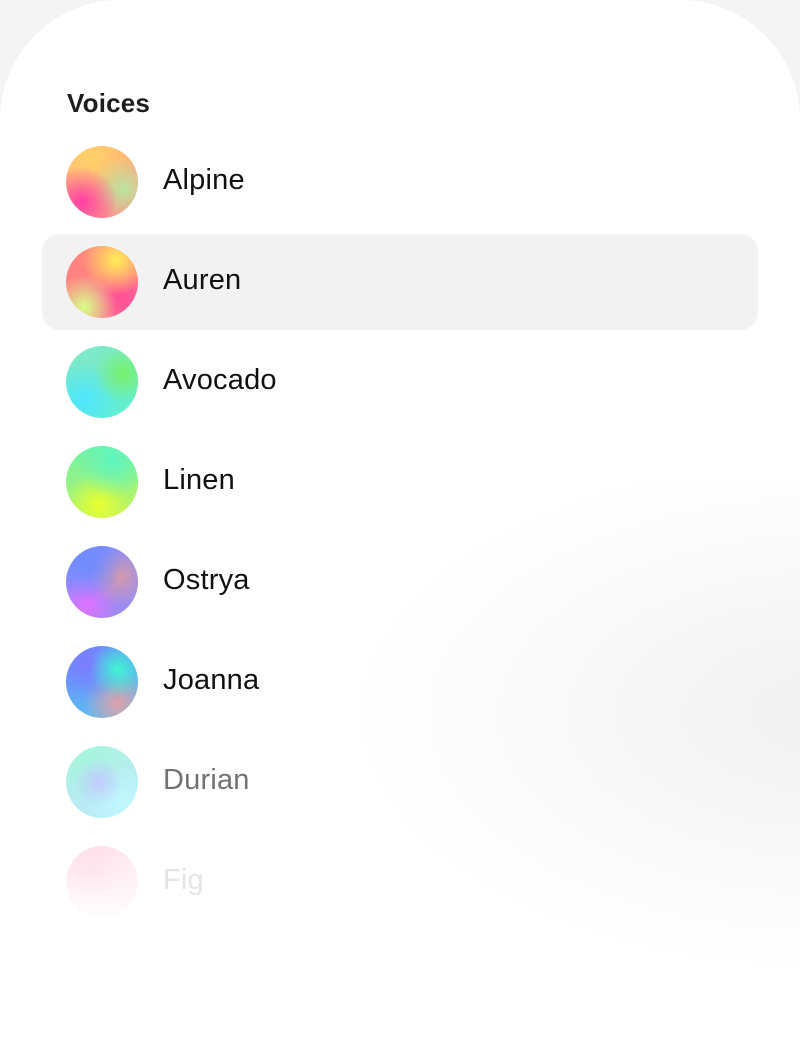 This screenshot has height=1062, width=800. Describe the element at coordinates (400, 182) in the screenshot. I see `voice-item-alpine: Alpine` at that location.